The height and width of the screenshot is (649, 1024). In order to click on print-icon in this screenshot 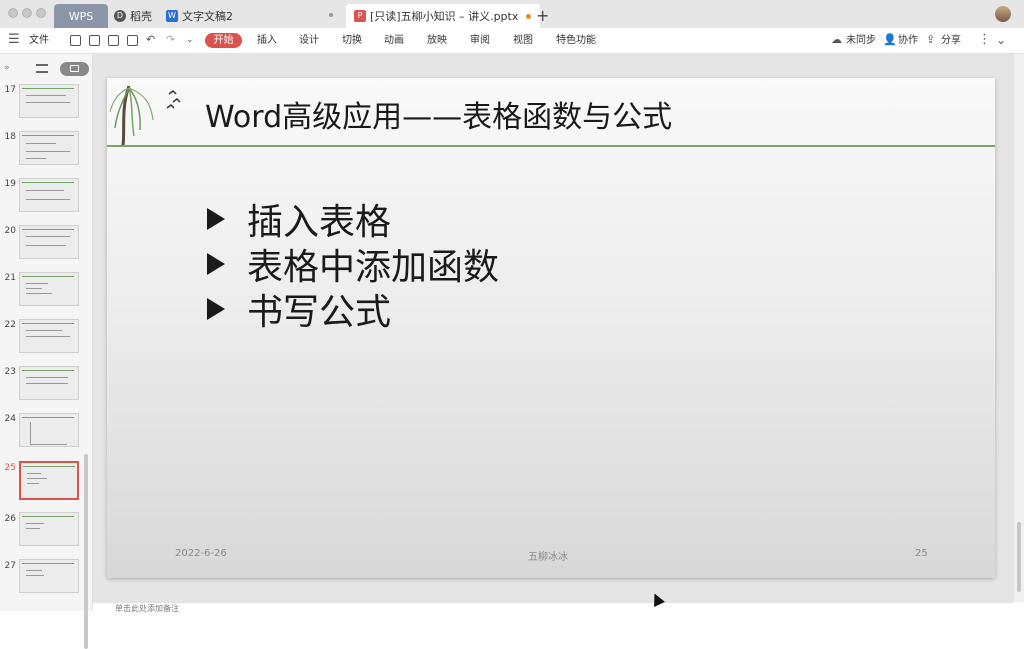, I will do `click(113, 40)`.